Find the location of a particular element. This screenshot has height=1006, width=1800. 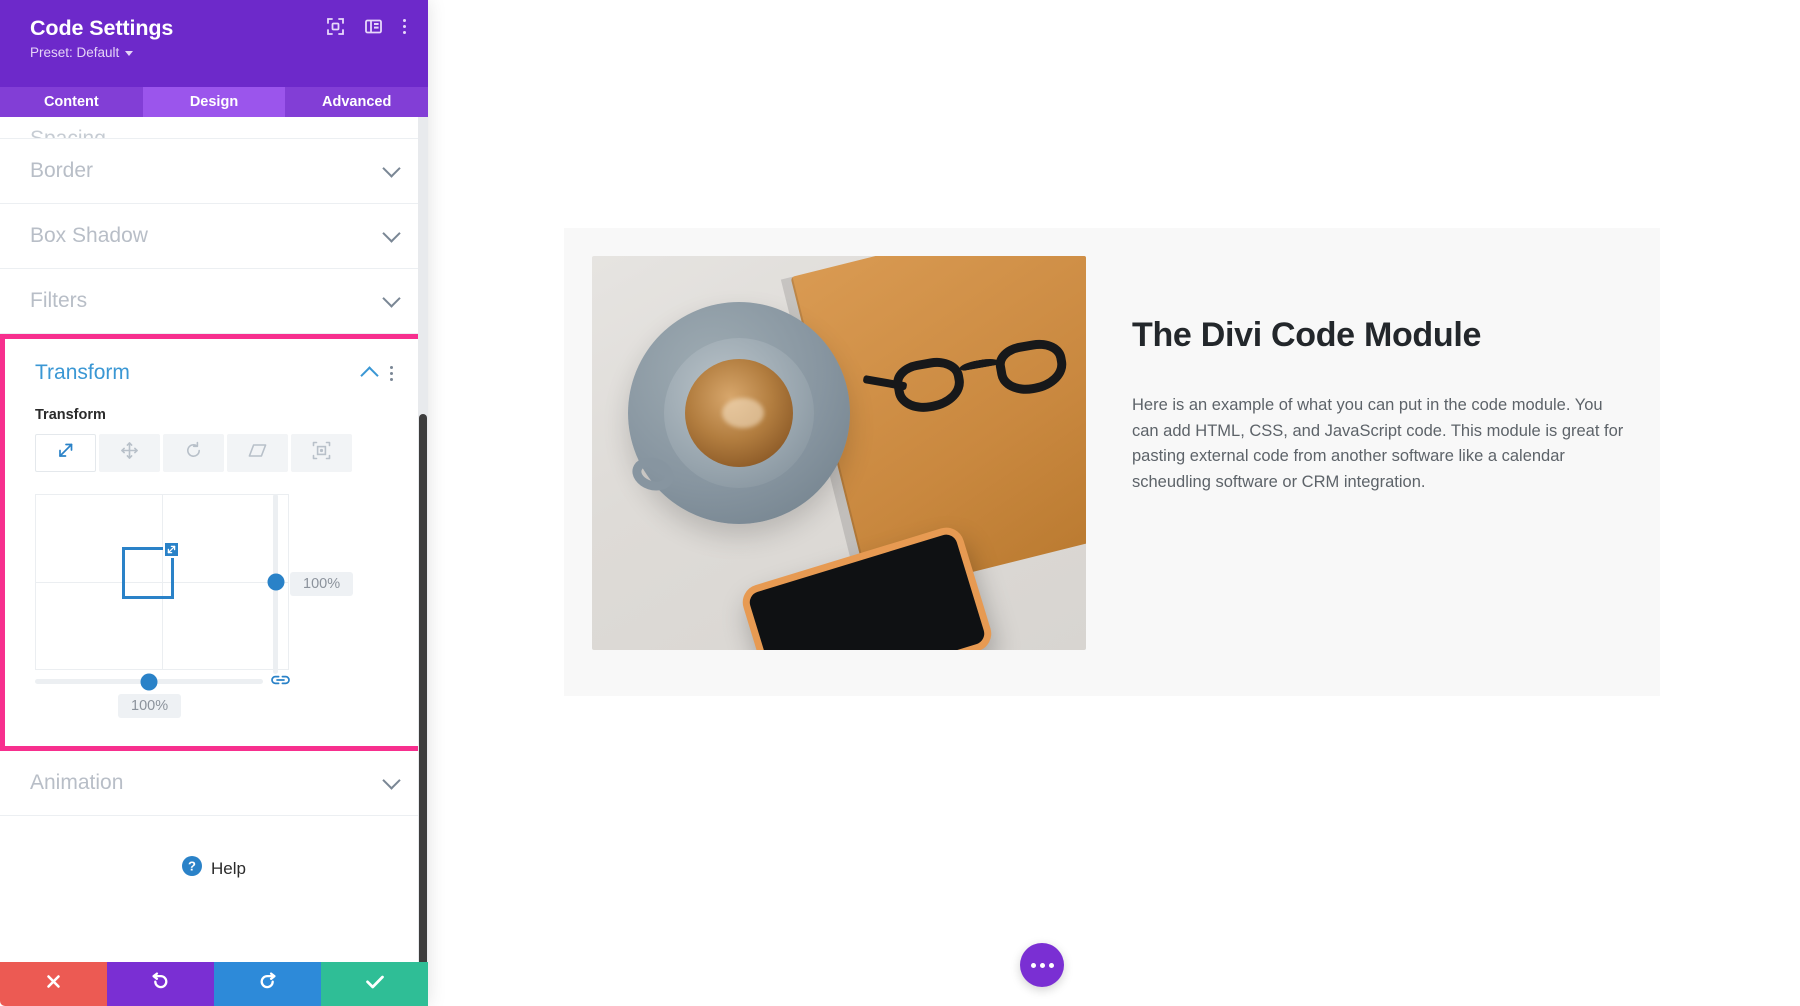

panel-header: Code Settings Preset: Default is located at coordinates (214, 43).